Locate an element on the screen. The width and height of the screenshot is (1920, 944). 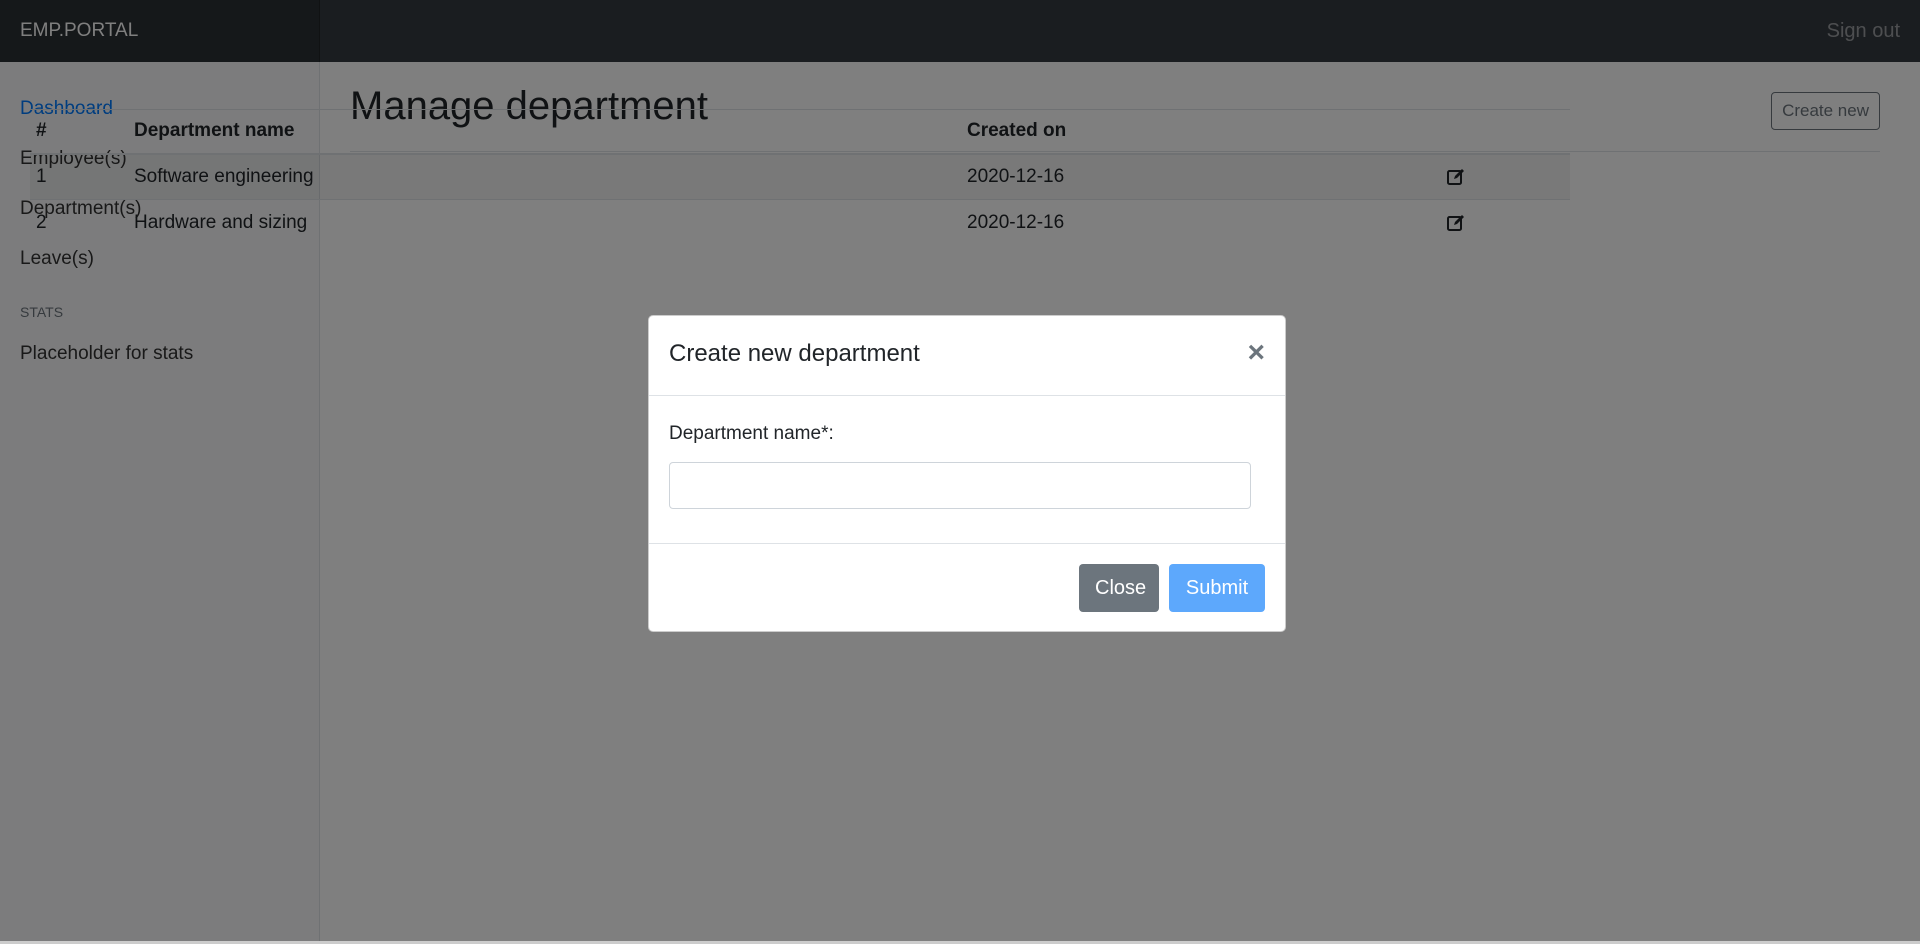
close-button: Close is located at coordinates (1119, 588).